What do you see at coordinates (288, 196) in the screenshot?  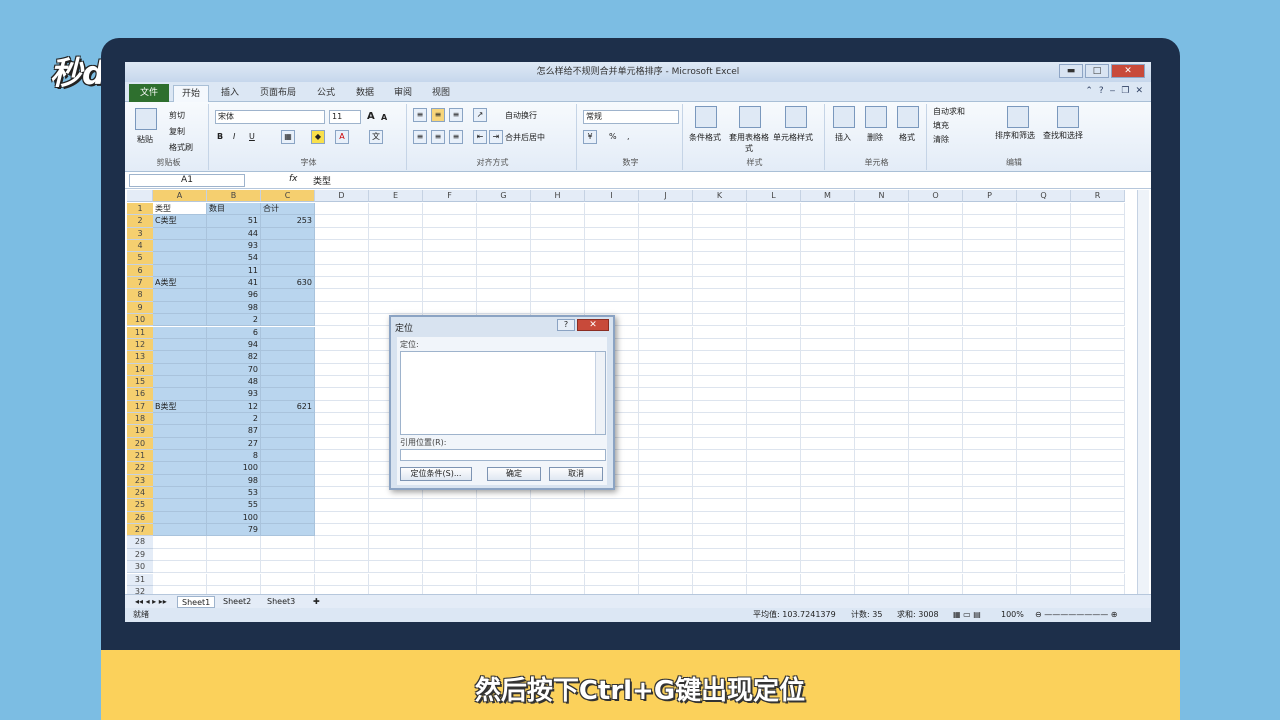 I see `column-header-C: C` at bounding box center [288, 196].